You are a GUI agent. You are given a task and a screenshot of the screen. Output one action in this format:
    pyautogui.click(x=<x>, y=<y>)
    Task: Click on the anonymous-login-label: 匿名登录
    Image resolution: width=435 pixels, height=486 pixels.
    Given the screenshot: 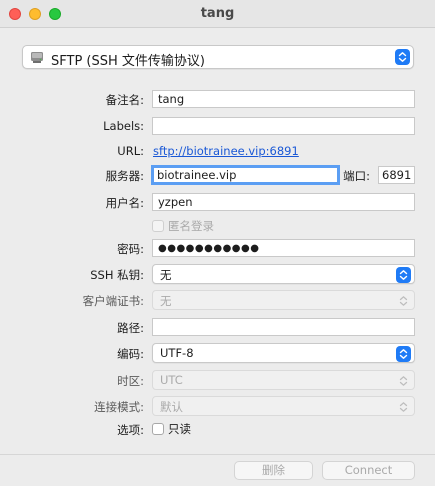 What is the action you would take?
    pyautogui.click(x=191, y=226)
    